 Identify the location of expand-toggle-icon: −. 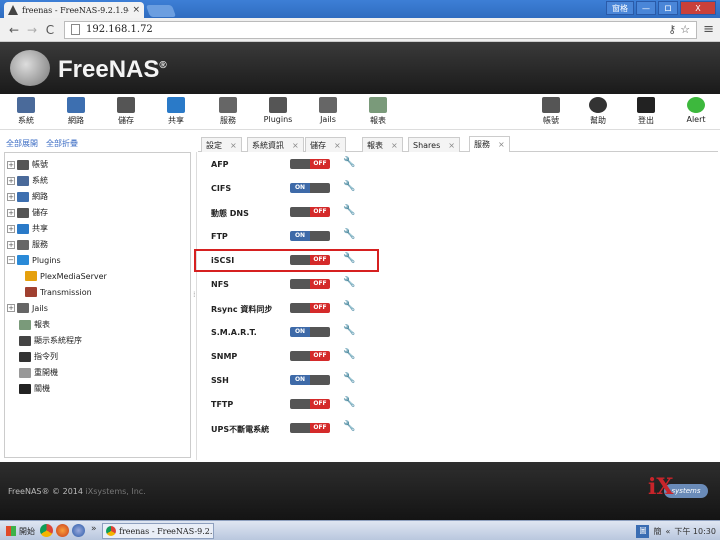
(11, 260).